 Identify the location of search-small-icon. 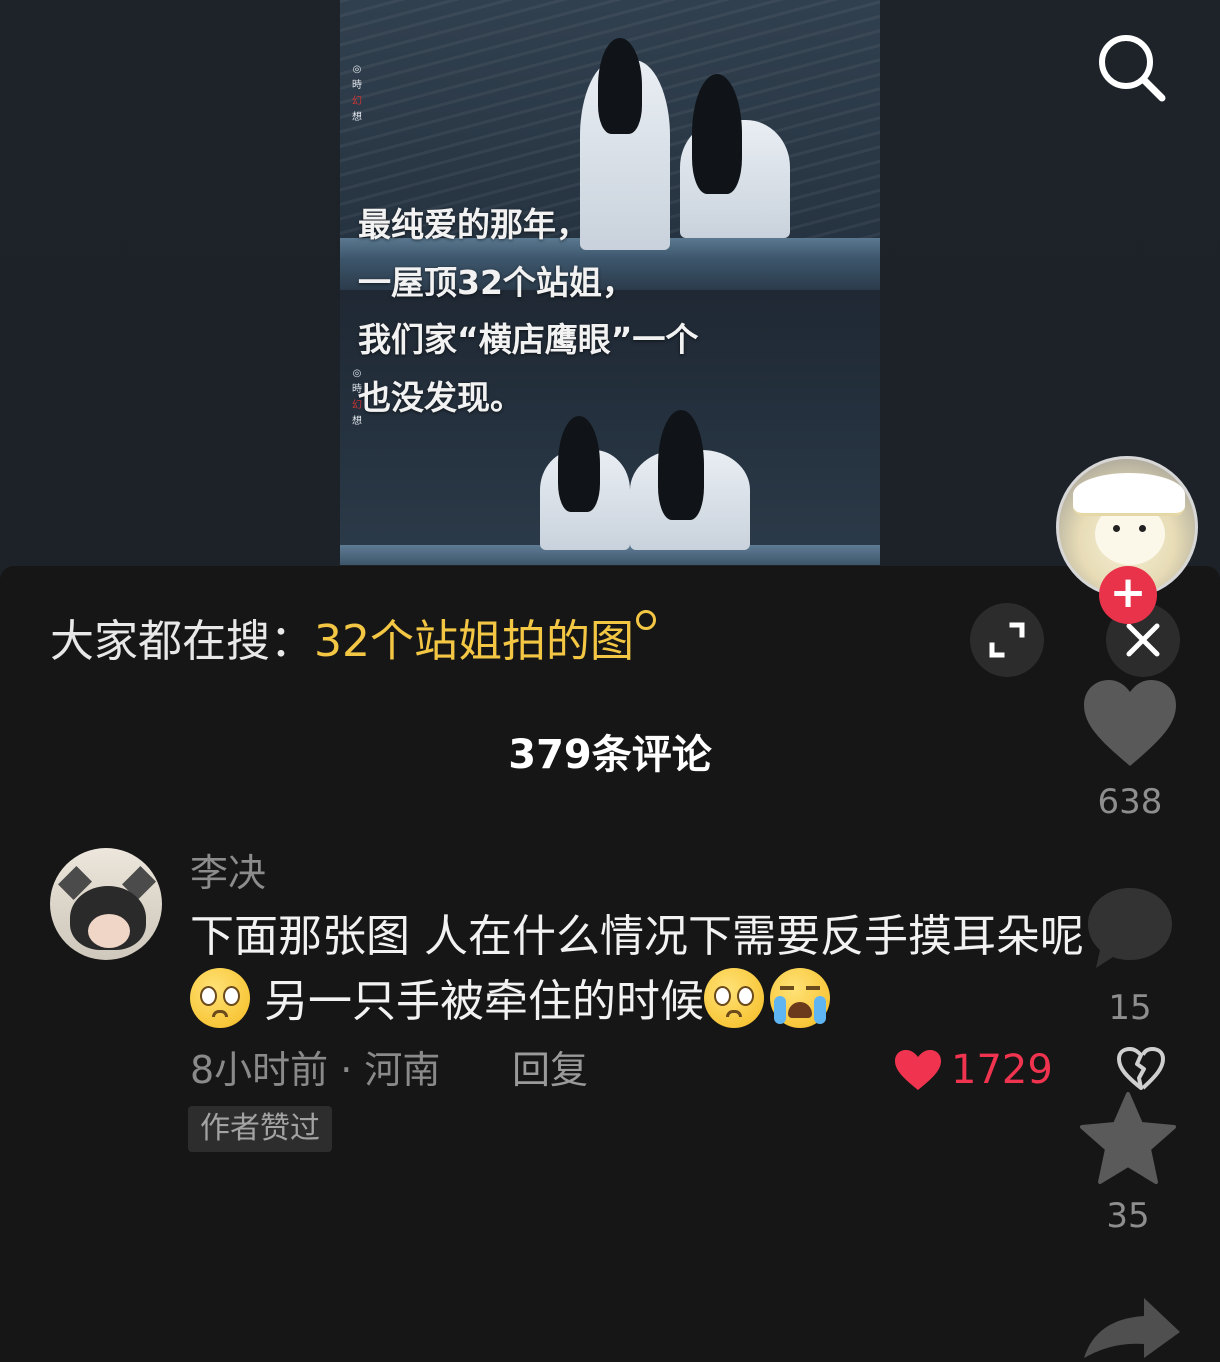
(646, 620).